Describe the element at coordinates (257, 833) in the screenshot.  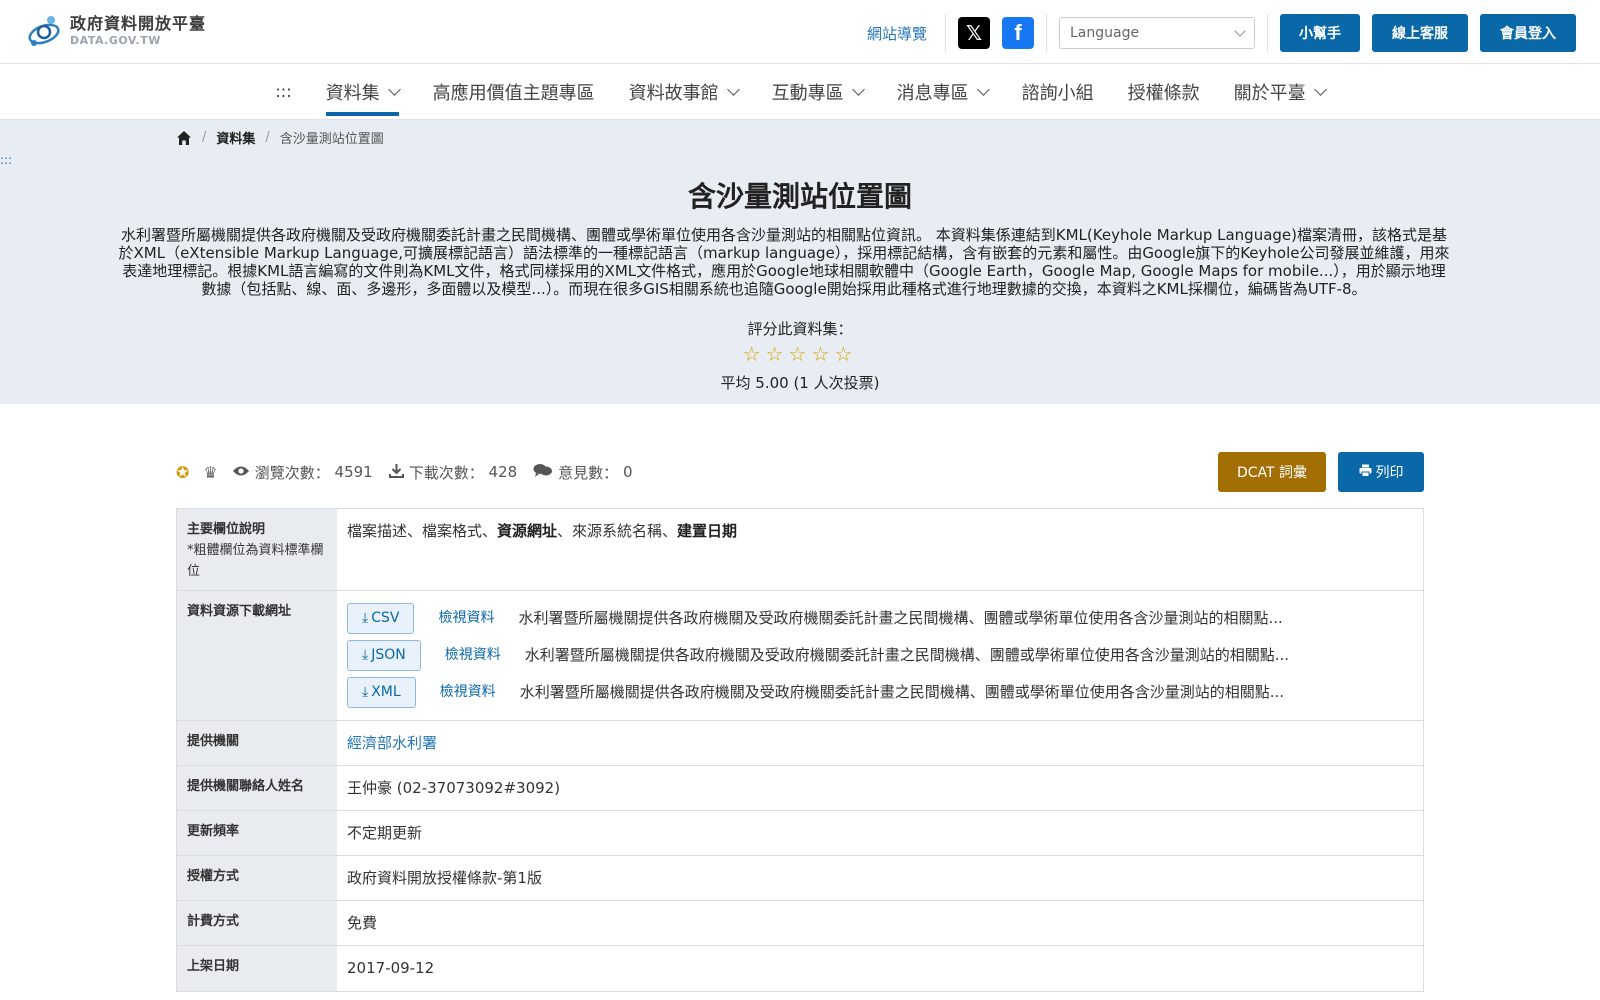
I see `row-header: 更新頻率` at that location.